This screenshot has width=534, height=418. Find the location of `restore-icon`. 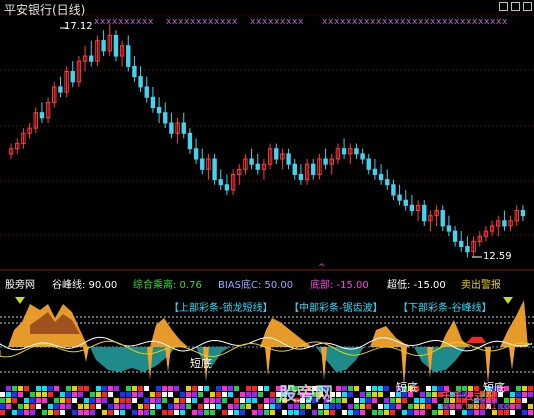

restore-icon is located at coordinates (503, 6).